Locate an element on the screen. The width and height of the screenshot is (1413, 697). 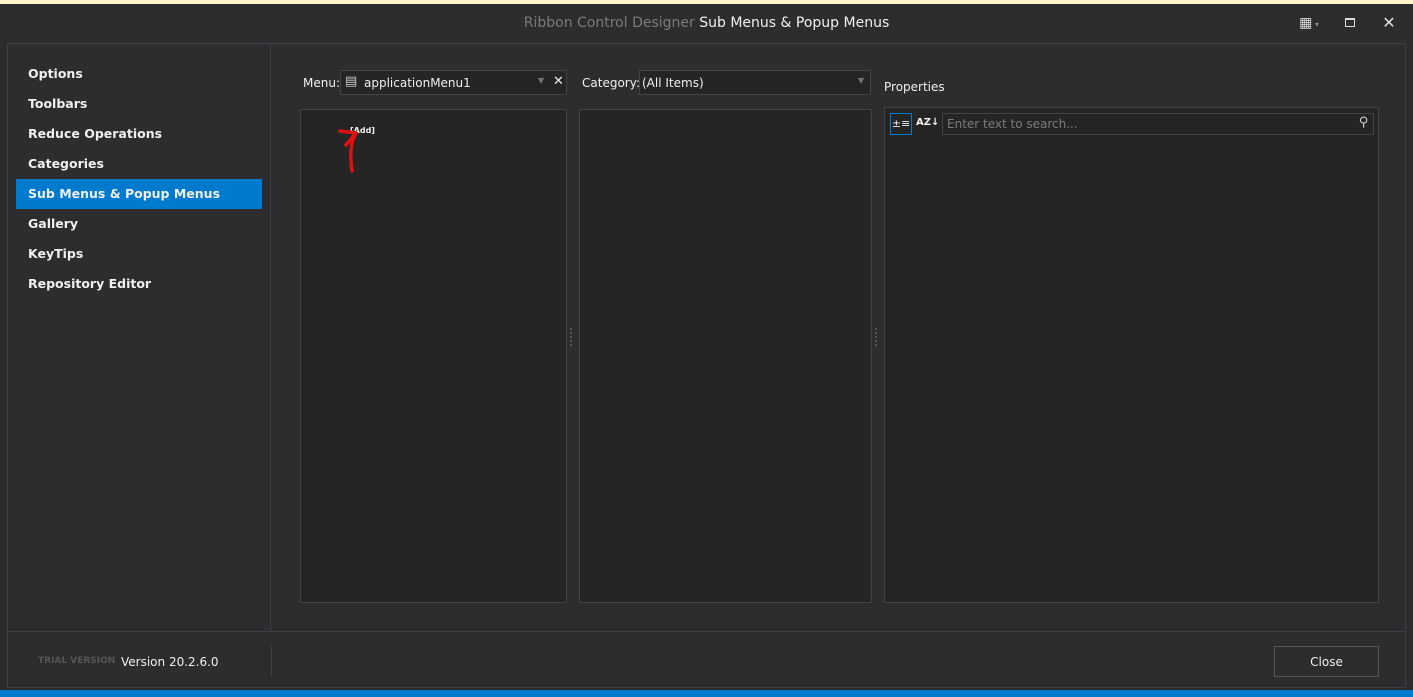
menu-label: Menu: is located at coordinates (321, 83).